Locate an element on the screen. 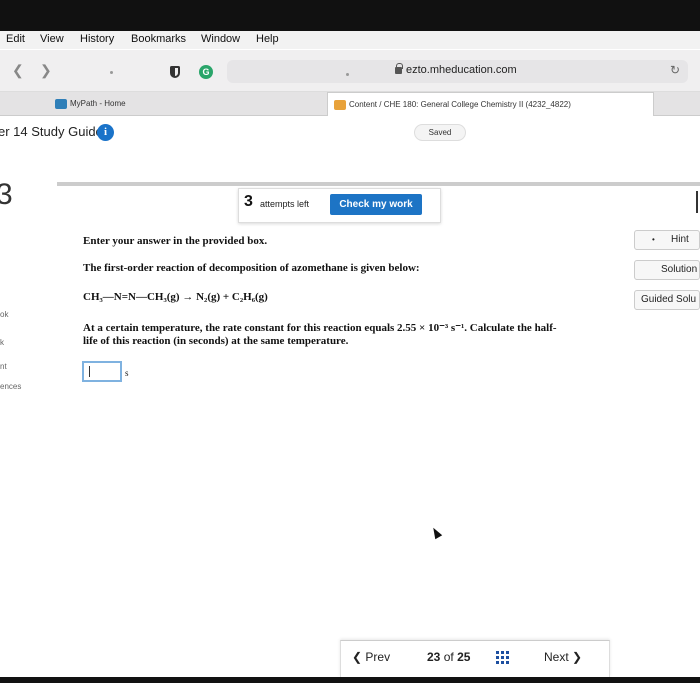 This screenshot has height=683, width=700. menu-help: Help is located at coordinates (267, 39).